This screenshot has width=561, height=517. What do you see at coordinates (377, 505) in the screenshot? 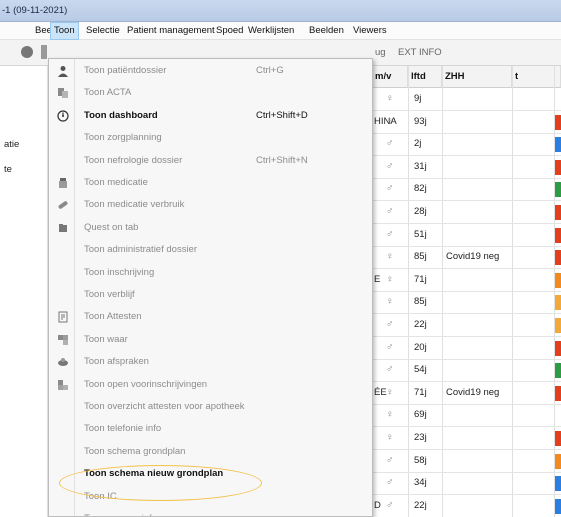
I see `patient-name-fragment: D` at bounding box center [377, 505].